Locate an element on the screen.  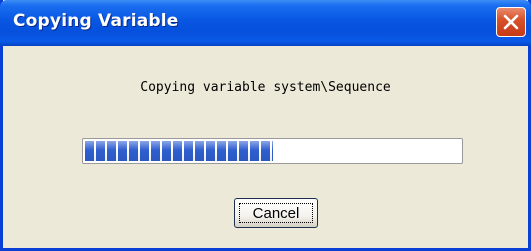
progress-fill is located at coordinates (179, 151).